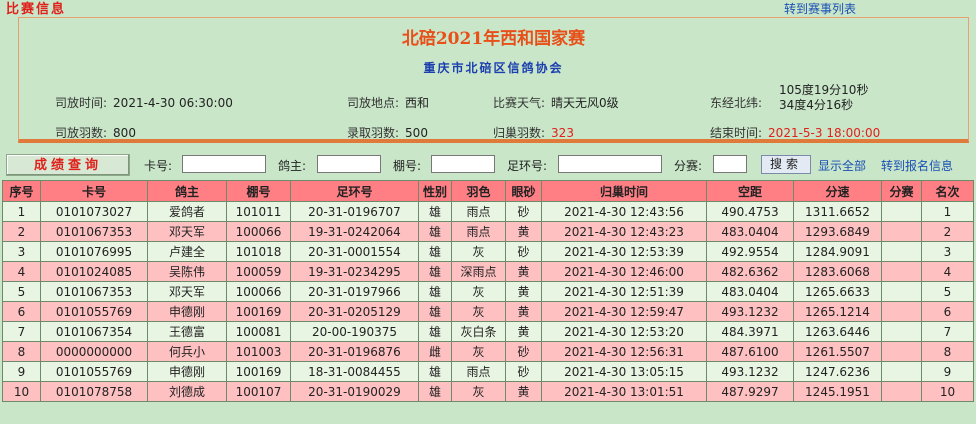 The image size is (976, 424). Describe the element at coordinates (354, 331) in the screenshot. I see `table-cell: 20-00-190375` at that location.